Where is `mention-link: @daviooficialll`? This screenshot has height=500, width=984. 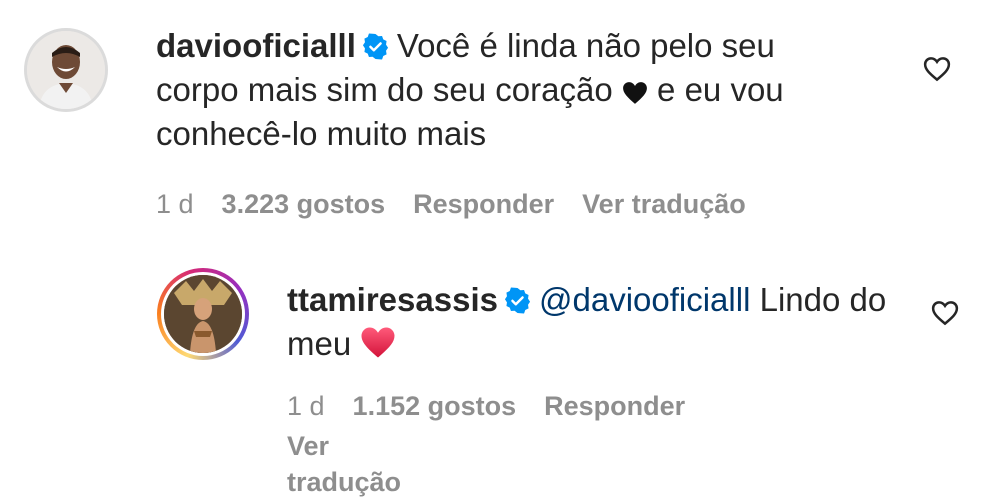 mention-link: @daviooficialll is located at coordinates (644, 299).